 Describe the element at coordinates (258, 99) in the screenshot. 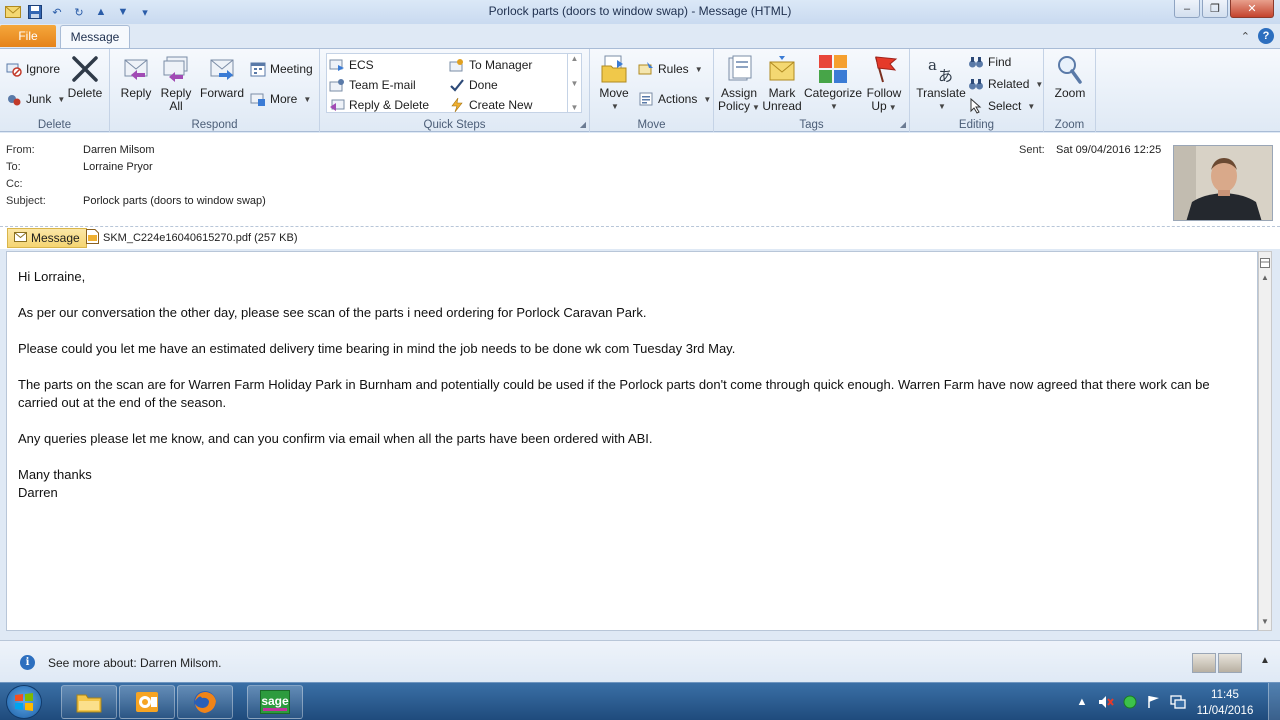

I see `more-icon` at that location.